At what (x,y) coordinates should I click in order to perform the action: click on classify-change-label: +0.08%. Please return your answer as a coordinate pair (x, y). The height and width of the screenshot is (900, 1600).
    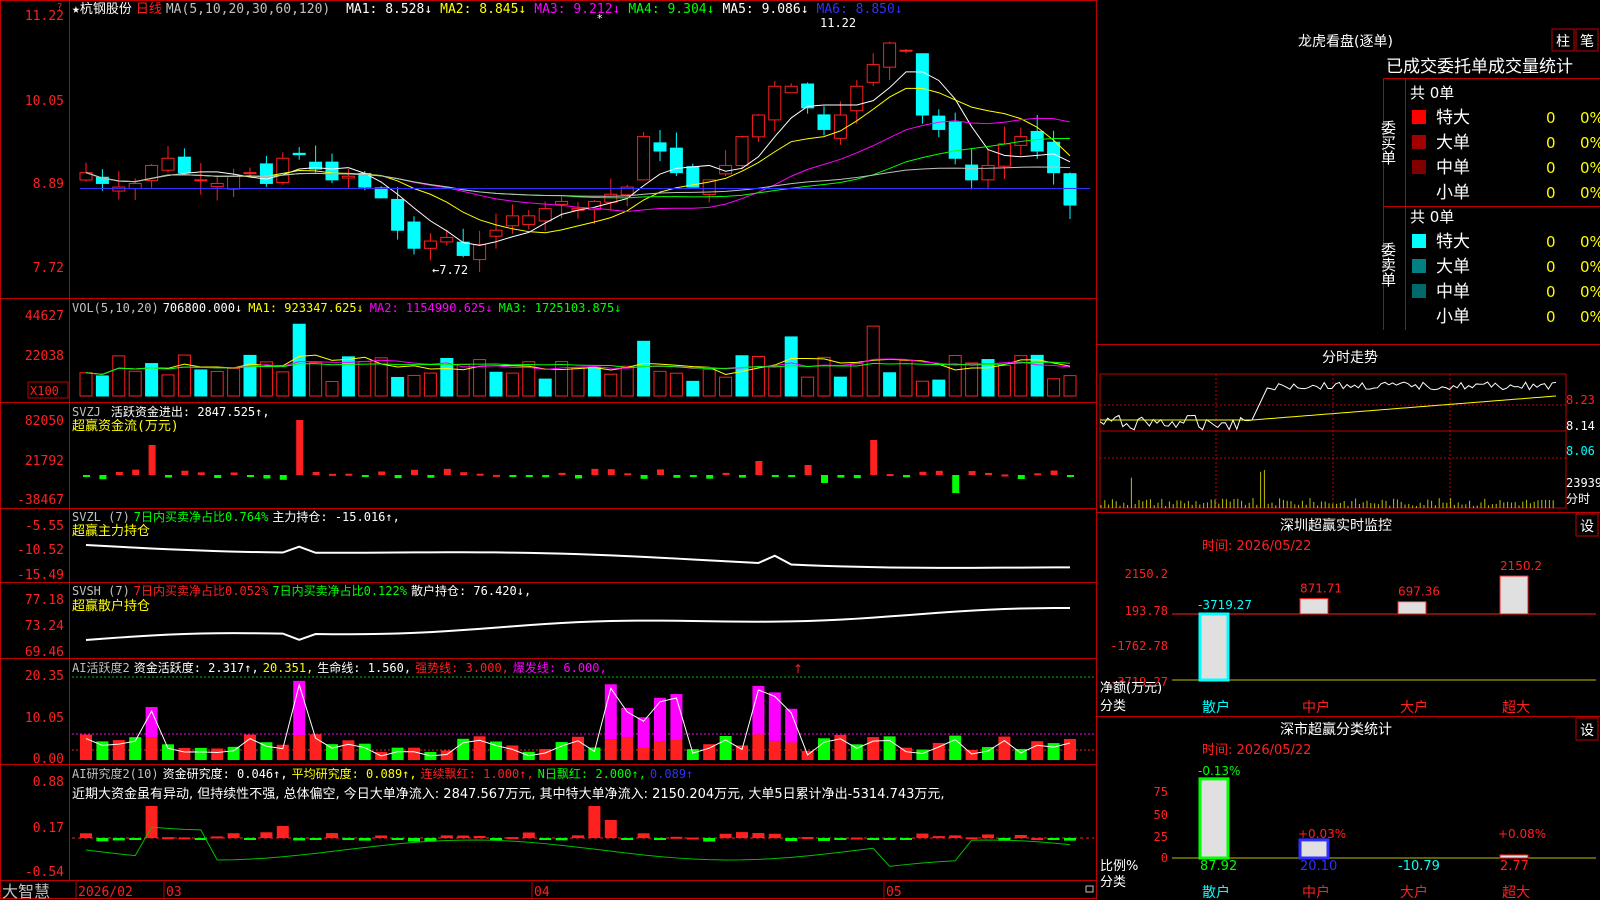
    Looking at the image, I should click on (1522, 834).